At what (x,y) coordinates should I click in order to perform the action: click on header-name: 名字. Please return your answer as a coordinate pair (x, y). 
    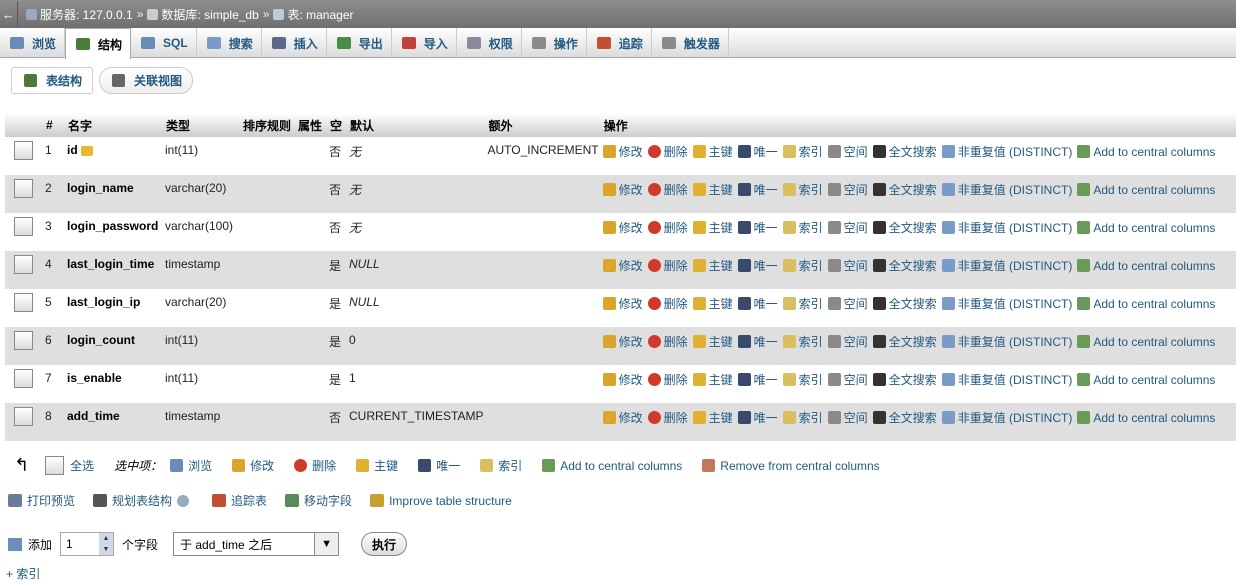
    Looking at the image, I should click on (114, 125).